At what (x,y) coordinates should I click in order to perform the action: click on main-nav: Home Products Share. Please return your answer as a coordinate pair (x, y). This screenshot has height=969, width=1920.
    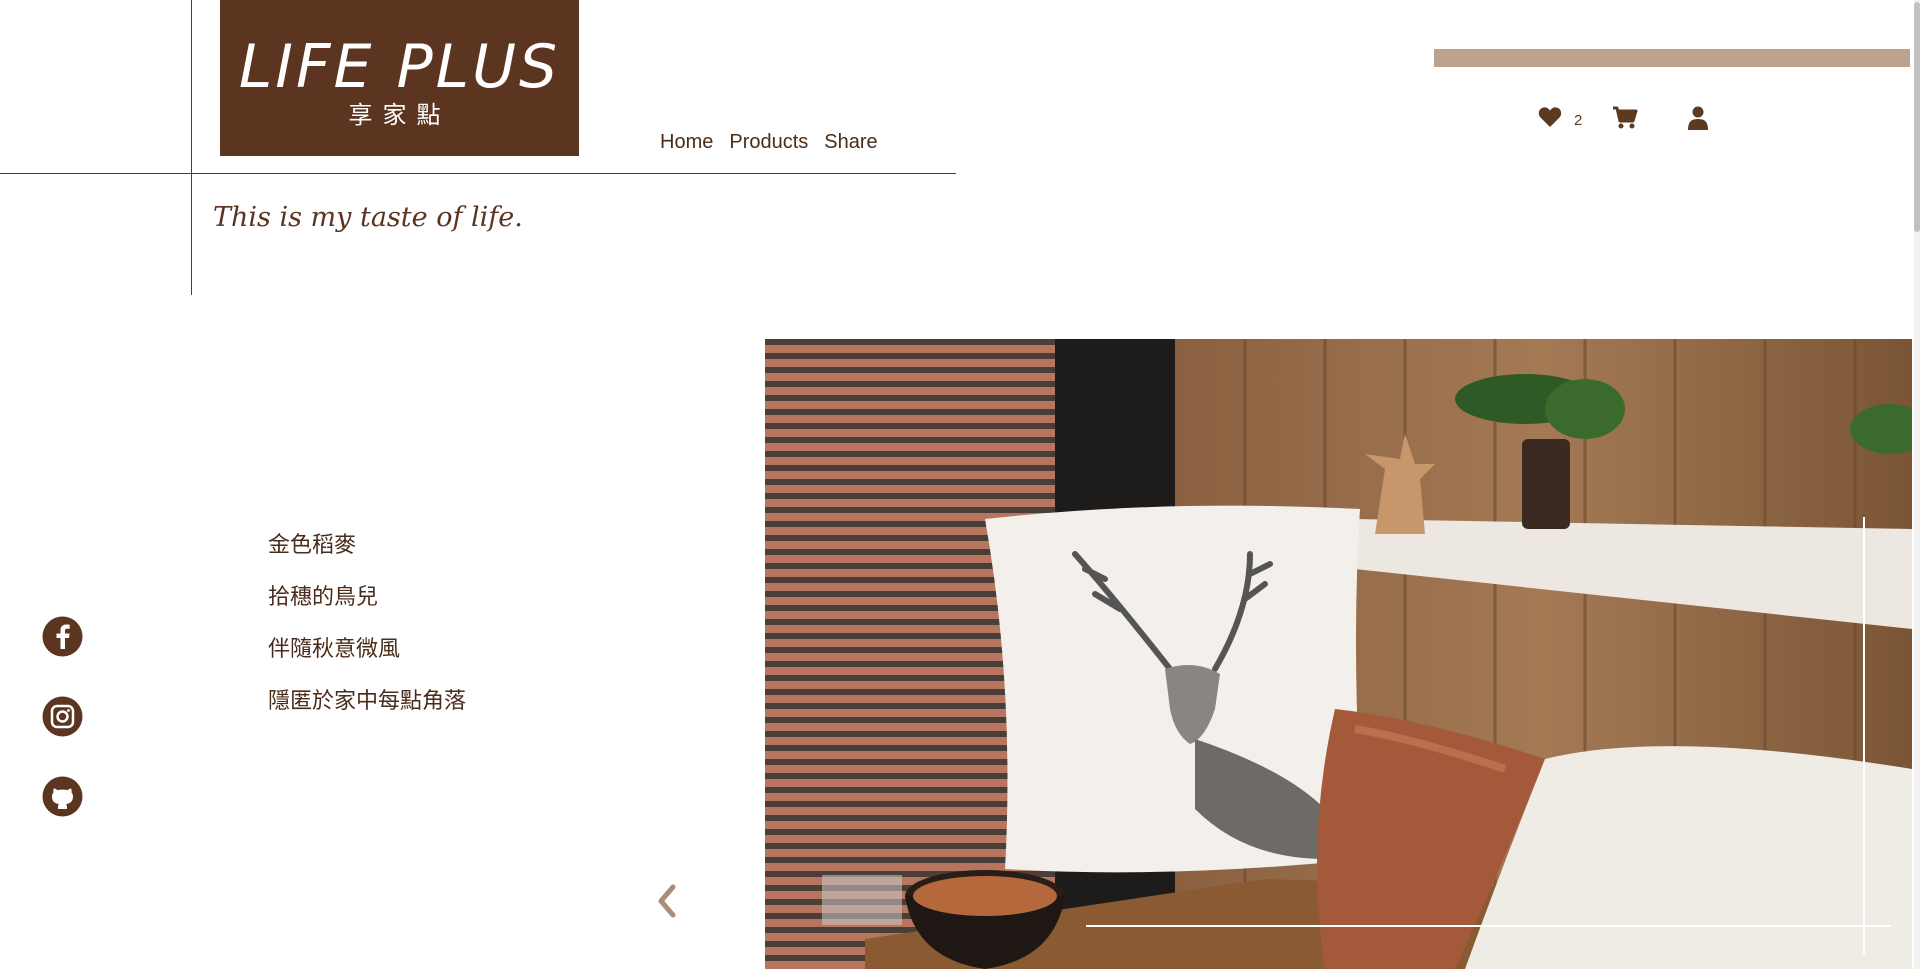
    Looking at the image, I should click on (769, 142).